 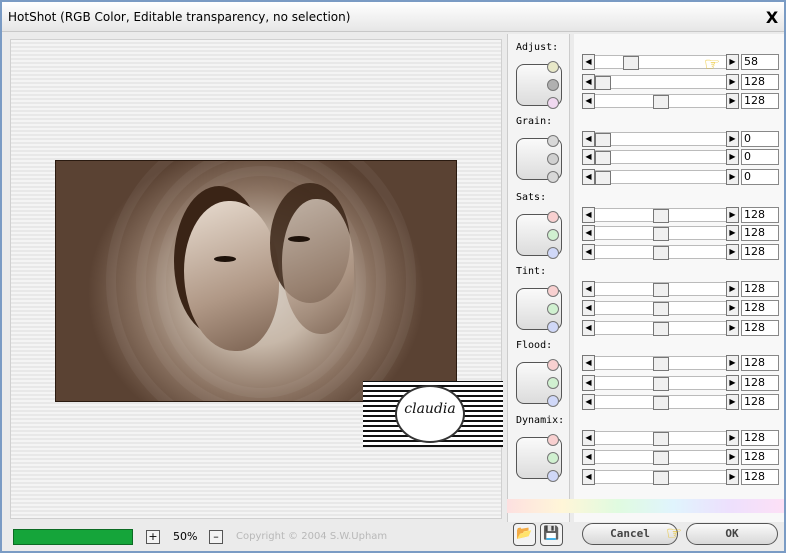 What do you see at coordinates (524, 534) in the screenshot?
I see `open-folder-icon: 📂` at bounding box center [524, 534].